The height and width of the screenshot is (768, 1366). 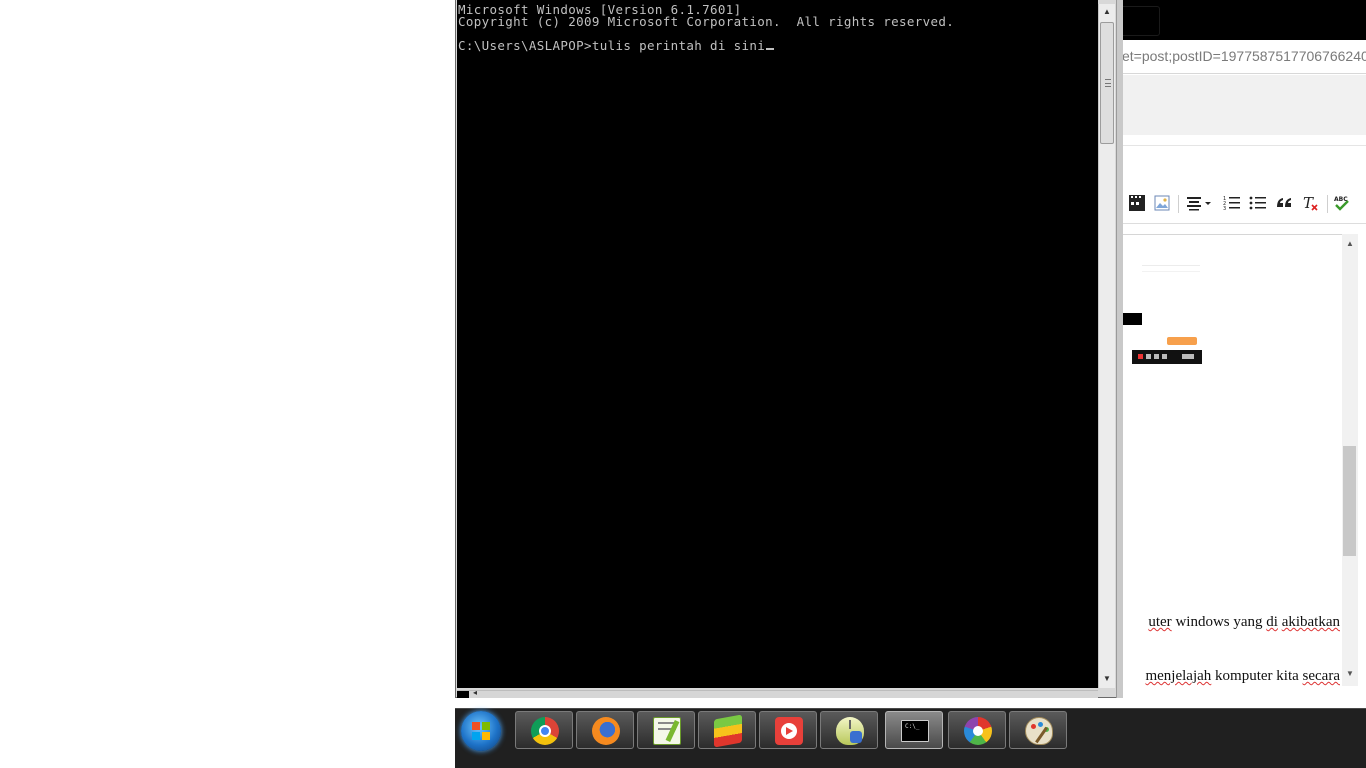 I want to click on paint-icon, so click(x=1039, y=731).